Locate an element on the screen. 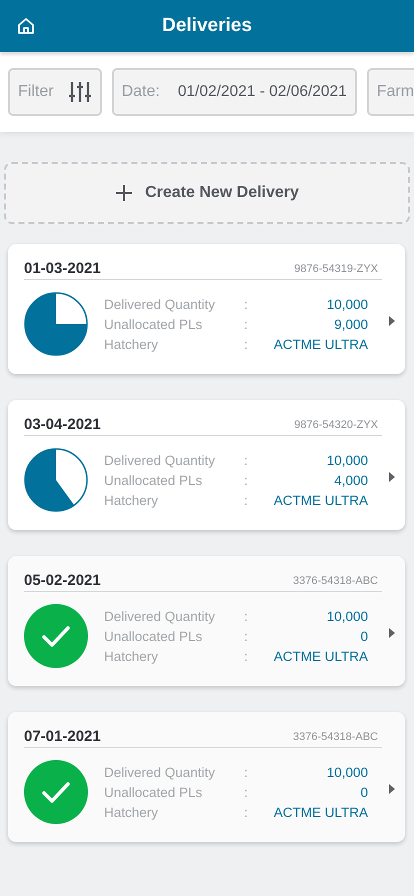 The image size is (414, 896). page-title: Deliveries is located at coordinates (207, 26).